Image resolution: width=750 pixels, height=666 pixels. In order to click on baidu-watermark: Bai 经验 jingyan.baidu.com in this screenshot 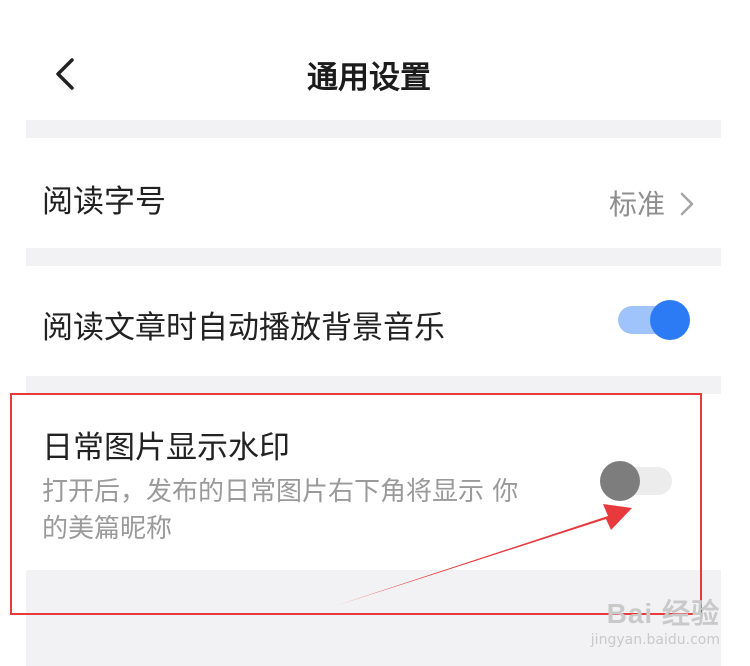, I will do `click(655, 620)`.